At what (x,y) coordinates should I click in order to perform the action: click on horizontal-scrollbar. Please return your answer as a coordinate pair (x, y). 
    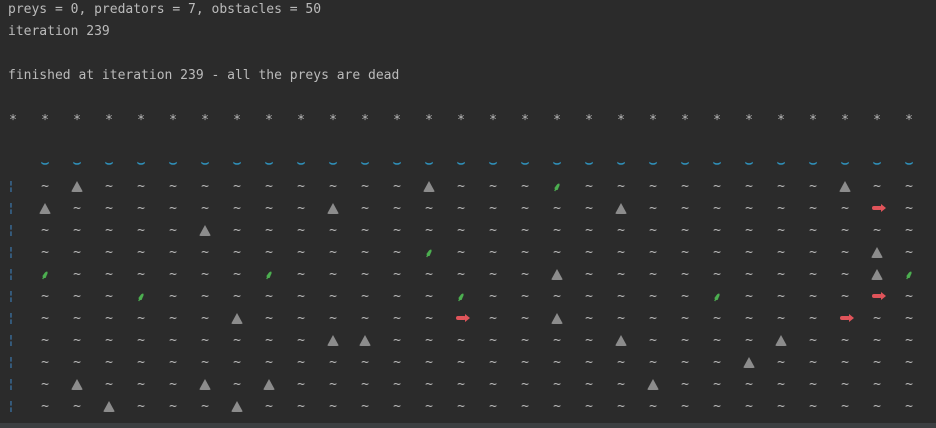
    Looking at the image, I should click on (468, 425).